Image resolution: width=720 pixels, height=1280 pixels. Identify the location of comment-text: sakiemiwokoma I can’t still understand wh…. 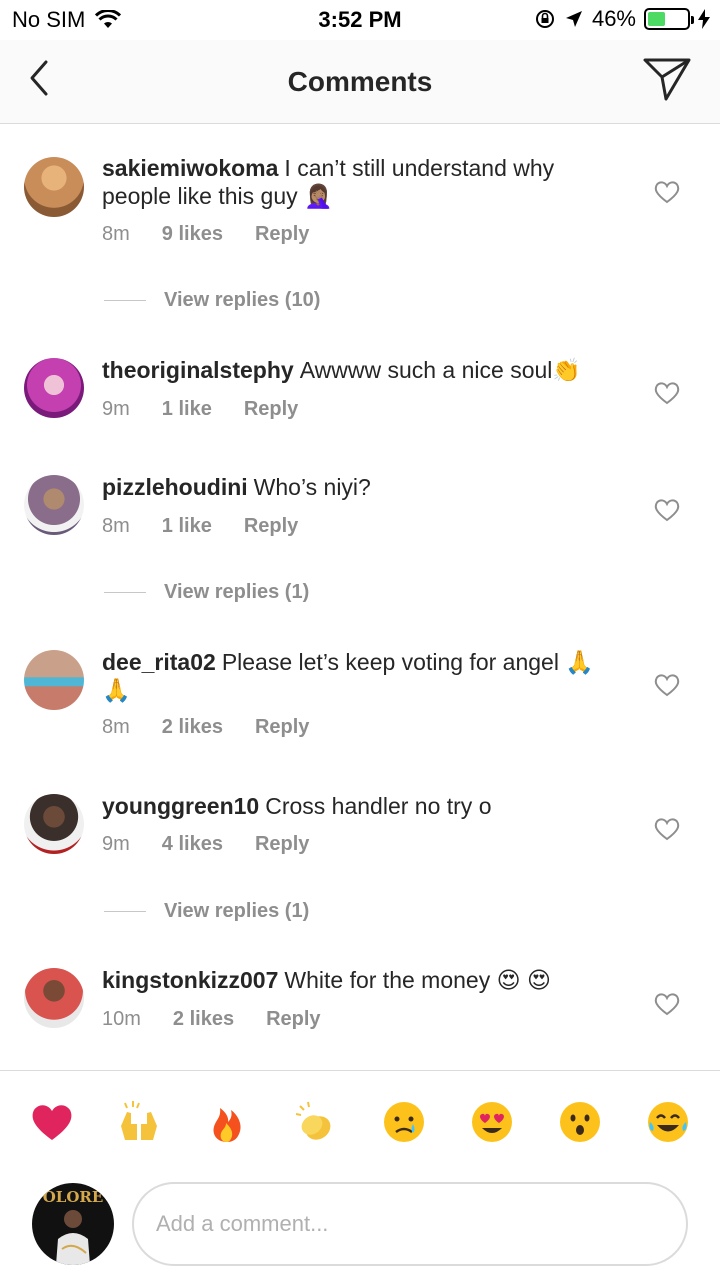
(352, 182).